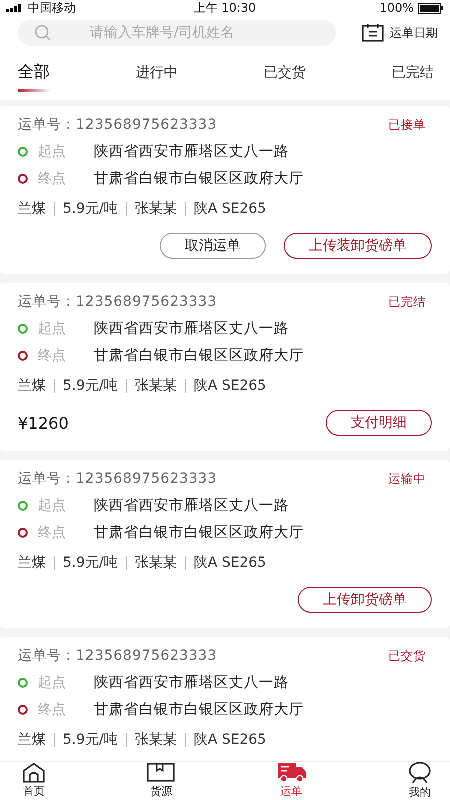 This screenshot has width=450, height=800. What do you see at coordinates (285, 77) in the screenshot?
I see `filter-tab: 已交货` at bounding box center [285, 77].